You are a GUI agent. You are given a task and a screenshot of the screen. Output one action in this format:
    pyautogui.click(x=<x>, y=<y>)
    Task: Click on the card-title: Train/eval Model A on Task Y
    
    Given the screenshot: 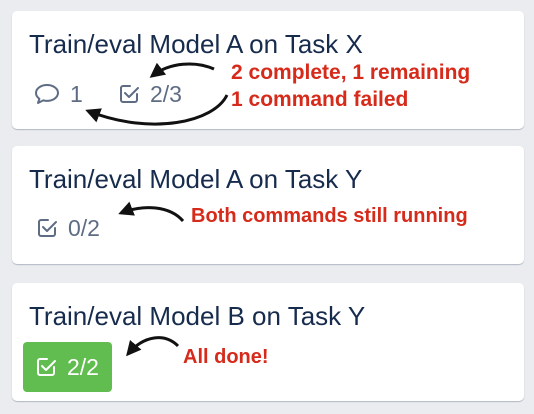 What is the action you would take?
    pyautogui.click(x=196, y=179)
    